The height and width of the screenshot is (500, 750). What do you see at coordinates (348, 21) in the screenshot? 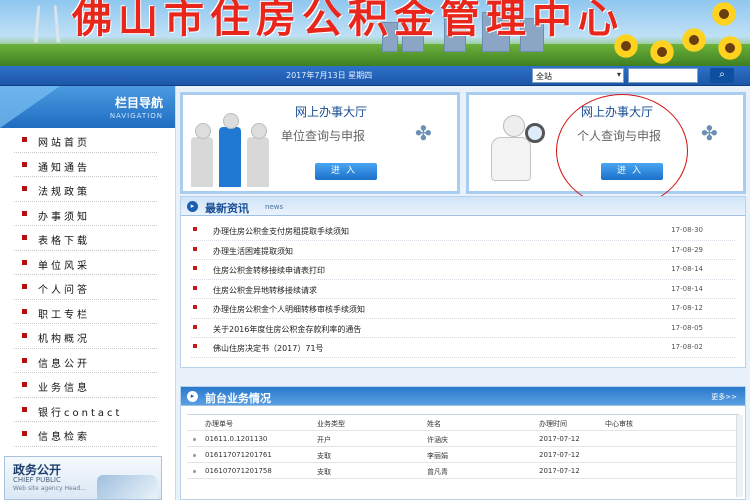
I see `site-title: 佛山市住房公积金管理中心` at bounding box center [348, 21].